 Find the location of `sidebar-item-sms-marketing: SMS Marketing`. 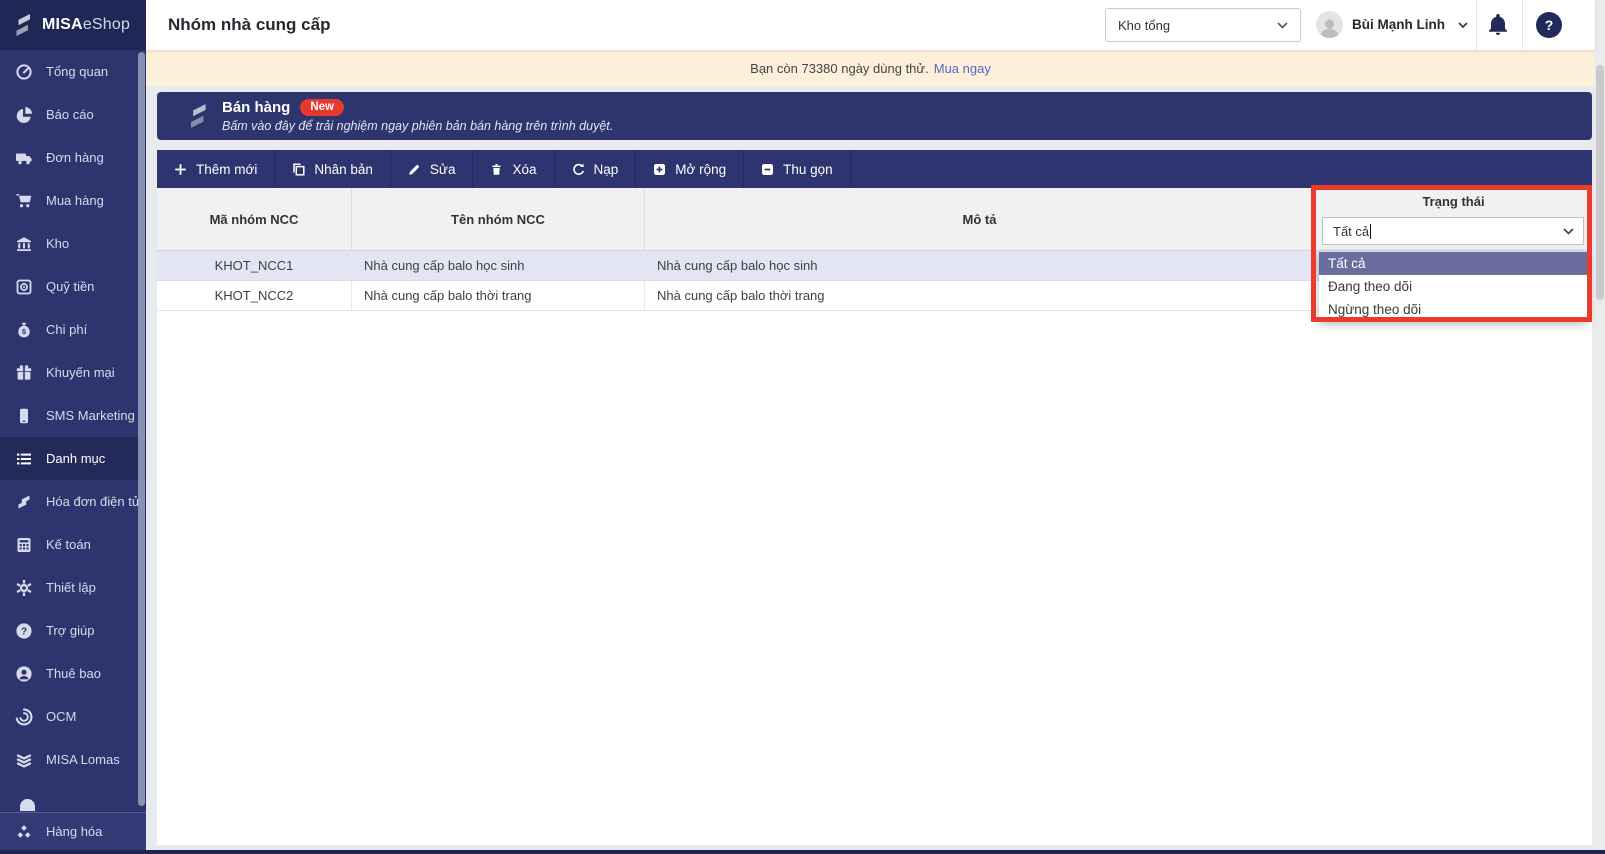

sidebar-item-sms-marketing: SMS Marketing is located at coordinates (73, 415).